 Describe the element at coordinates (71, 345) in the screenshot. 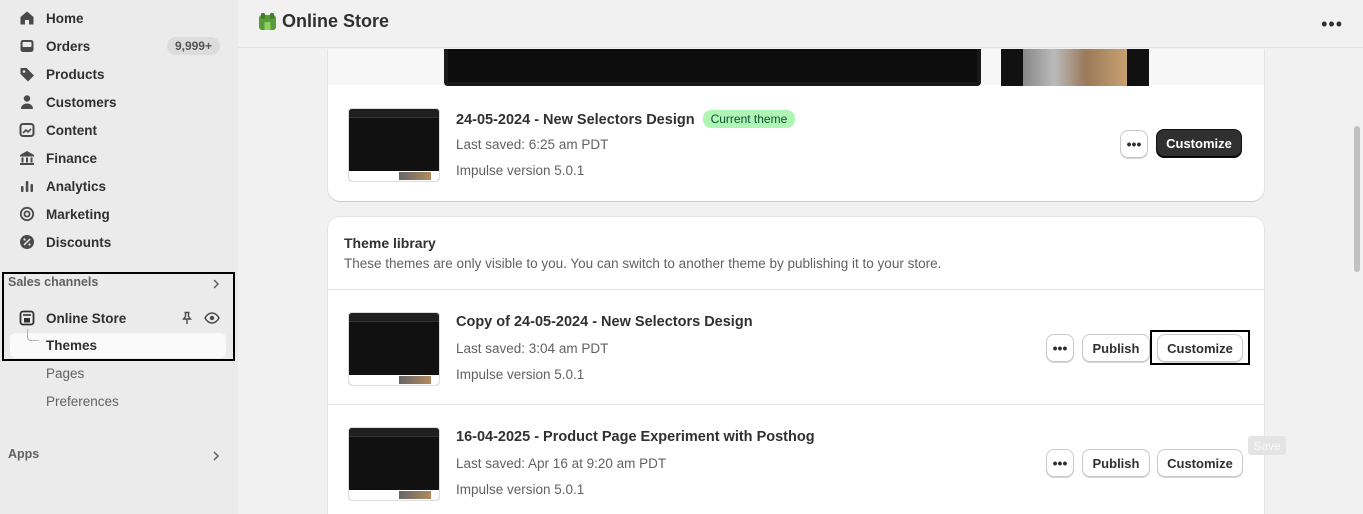

I see `sidebar-subitem-themes: Themes` at that location.